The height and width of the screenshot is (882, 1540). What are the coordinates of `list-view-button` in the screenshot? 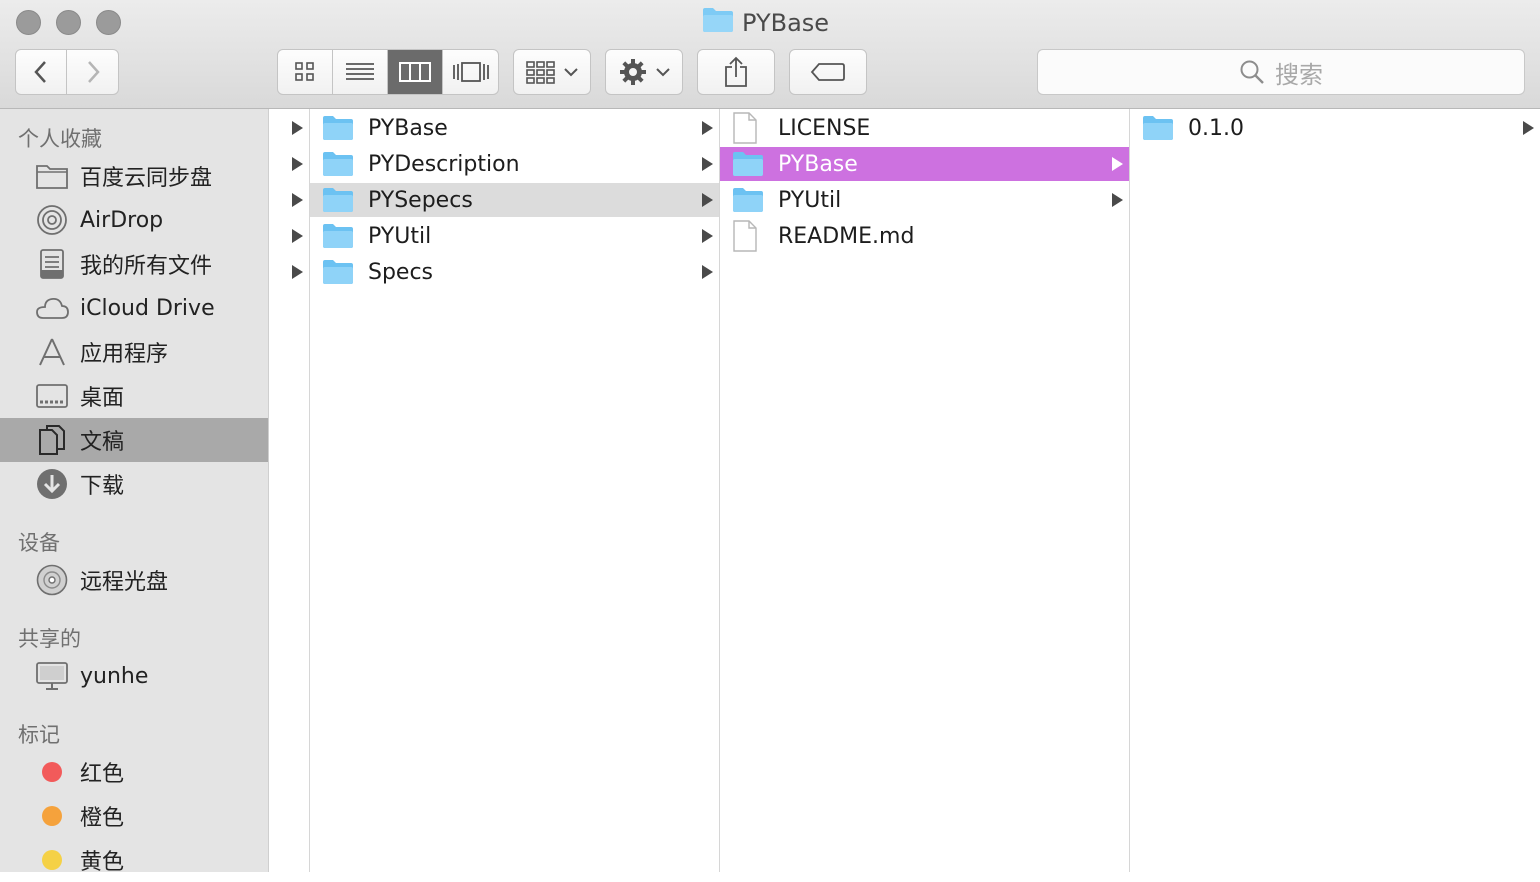 It's located at (360, 72).